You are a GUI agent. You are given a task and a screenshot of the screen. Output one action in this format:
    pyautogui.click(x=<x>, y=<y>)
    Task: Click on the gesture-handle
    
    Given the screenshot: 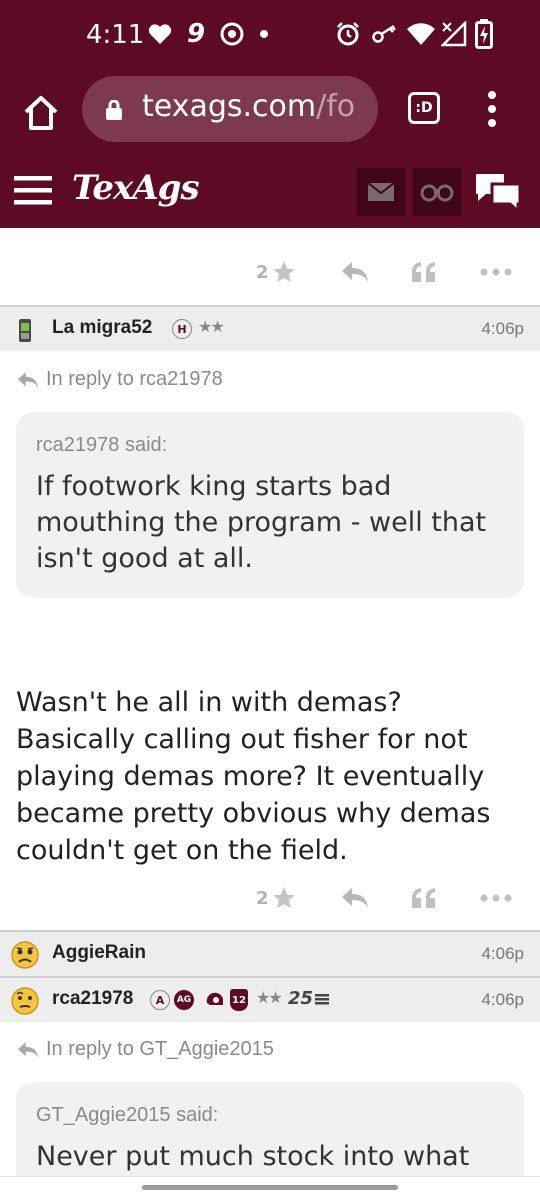 What is the action you would take?
    pyautogui.click(x=270, y=1187)
    